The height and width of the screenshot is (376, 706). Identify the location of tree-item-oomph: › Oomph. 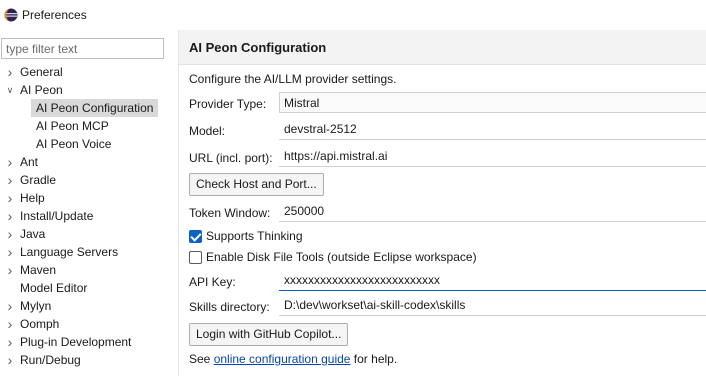
(85, 324).